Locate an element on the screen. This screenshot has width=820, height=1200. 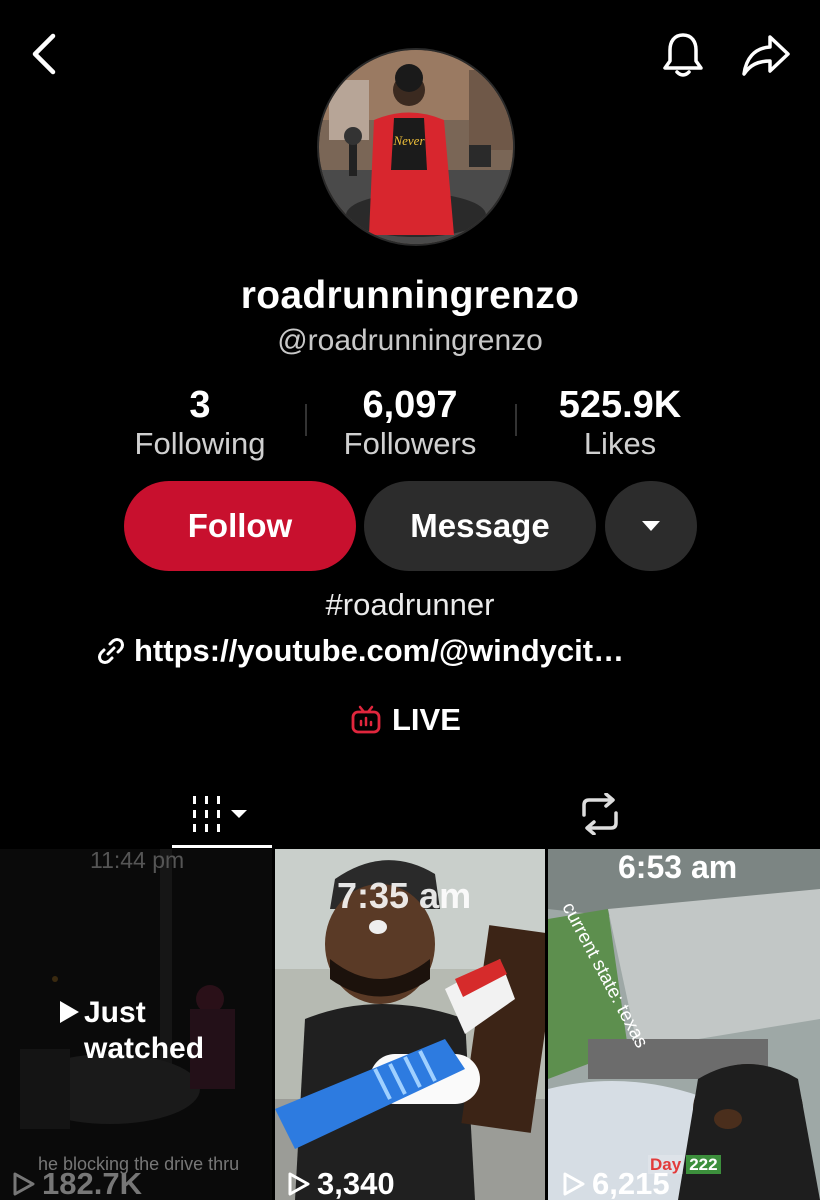
video-time-overlay: 11:44 pm is located at coordinates (137, 861).